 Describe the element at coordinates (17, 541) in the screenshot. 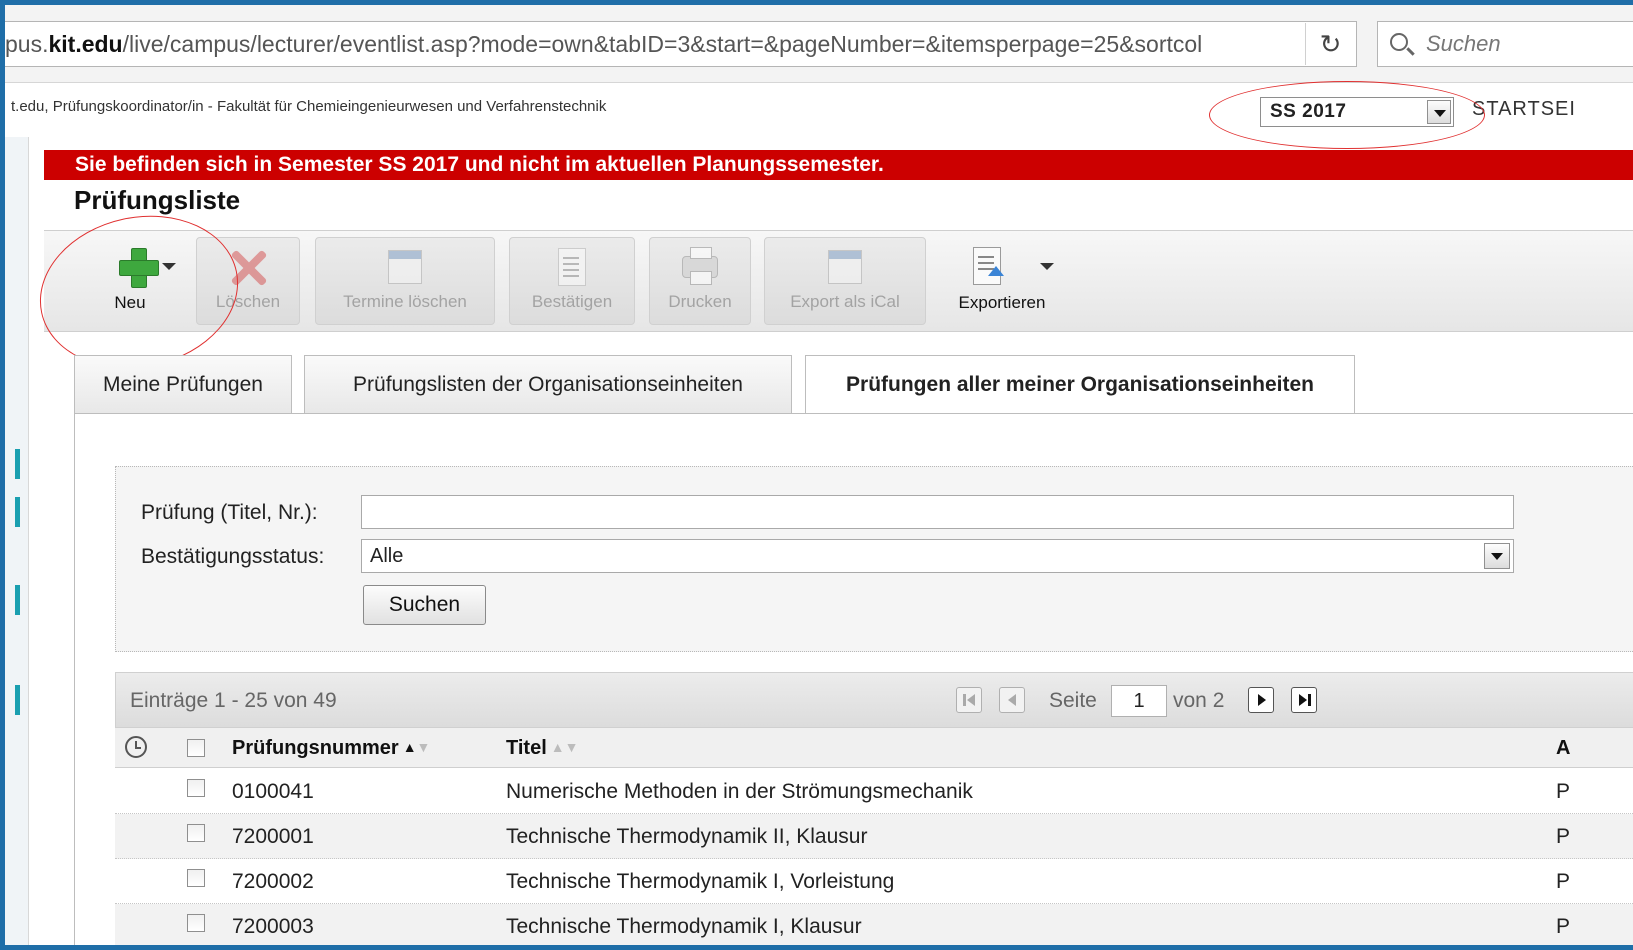

I see `left-side-strip` at that location.